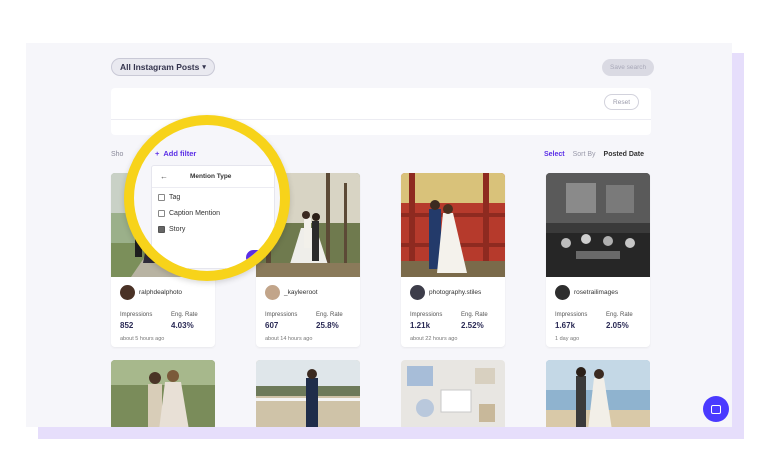  Describe the element at coordinates (272, 325) in the screenshot. I see `impressions-value: 607` at that location.